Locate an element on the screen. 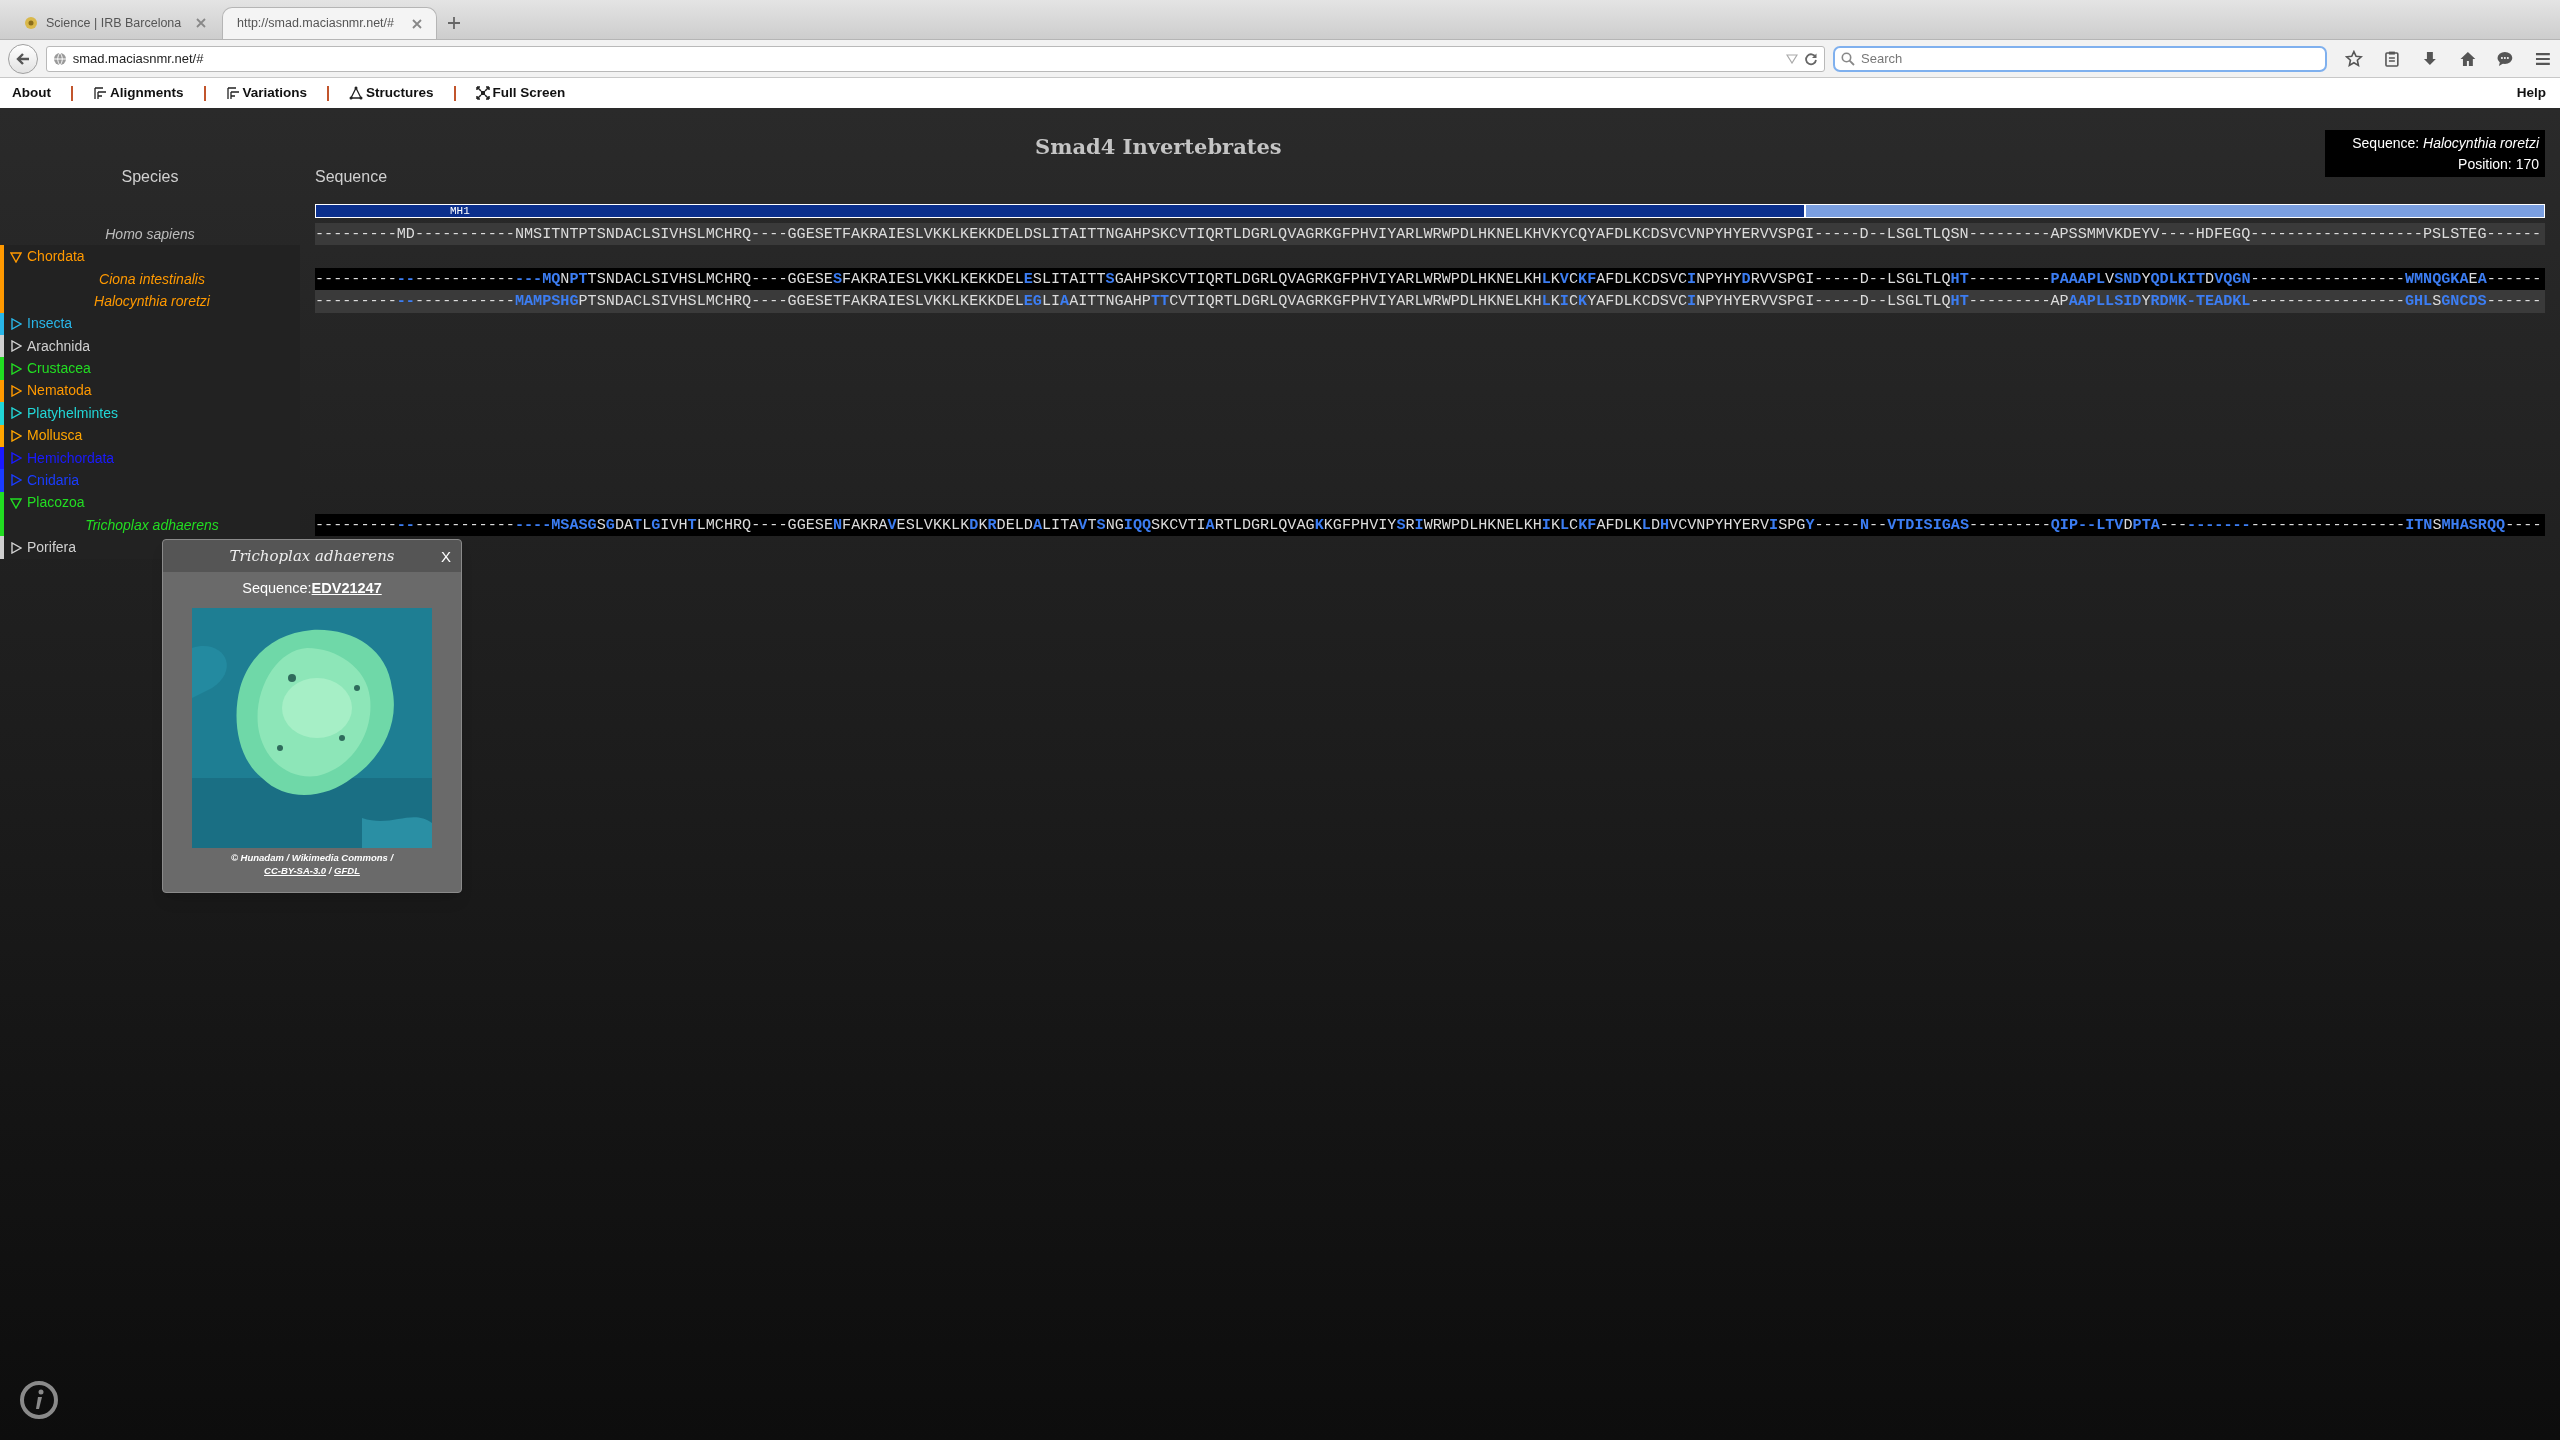 The height and width of the screenshot is (1440, 2560). species-name: Homo sapiens is located at coordinates (150, 234).